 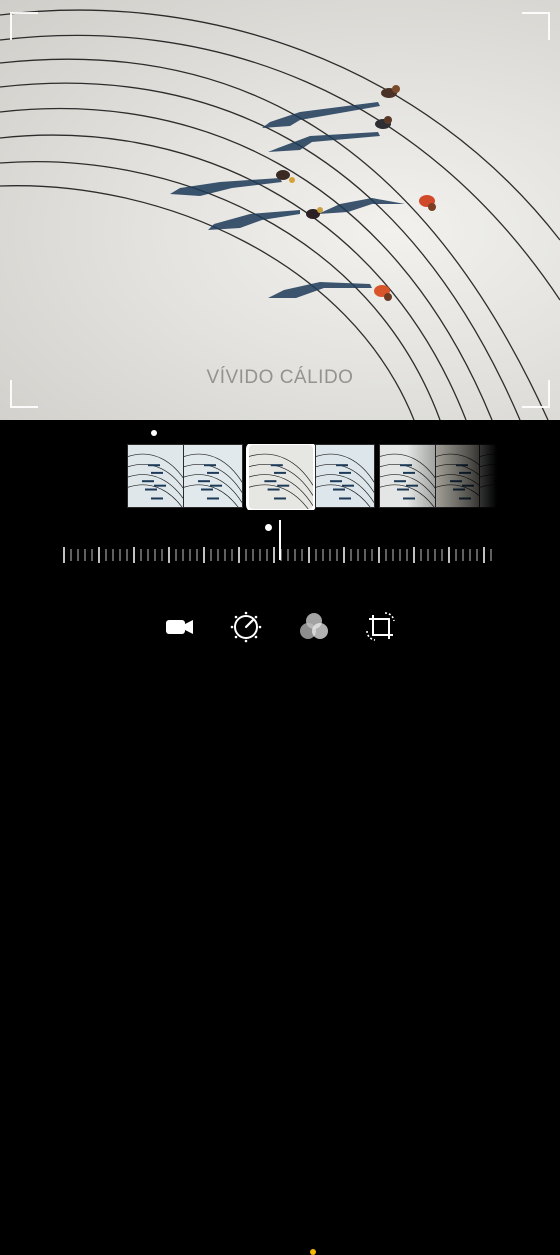 What do you see at coordinates (280, 540) in the screenshot?
I see `intensity-slider-handle` at bounding box center [280, 540].